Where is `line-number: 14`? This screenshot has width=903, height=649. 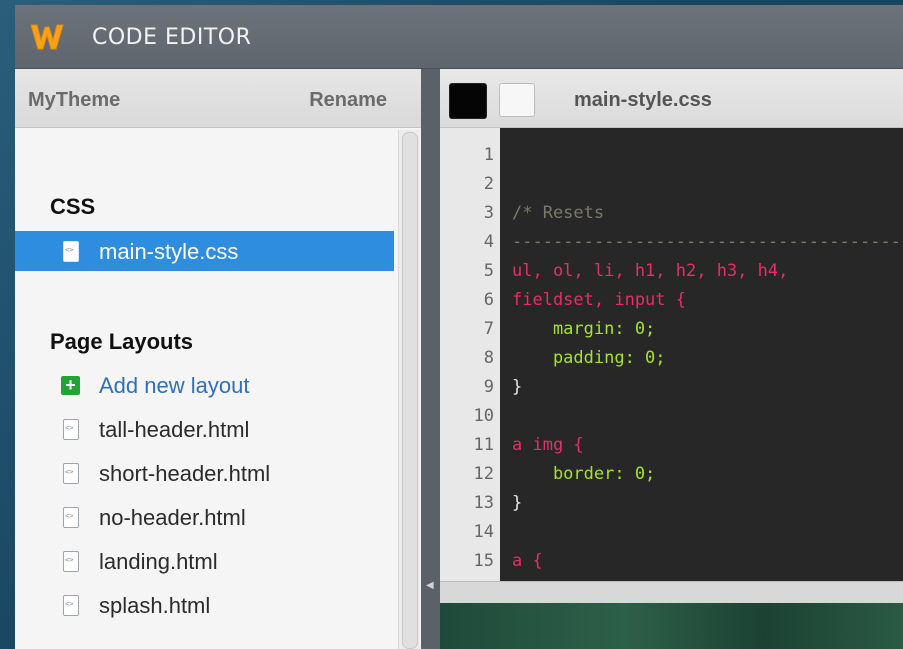 line-number: 14 is located at coordinates (483, 532).